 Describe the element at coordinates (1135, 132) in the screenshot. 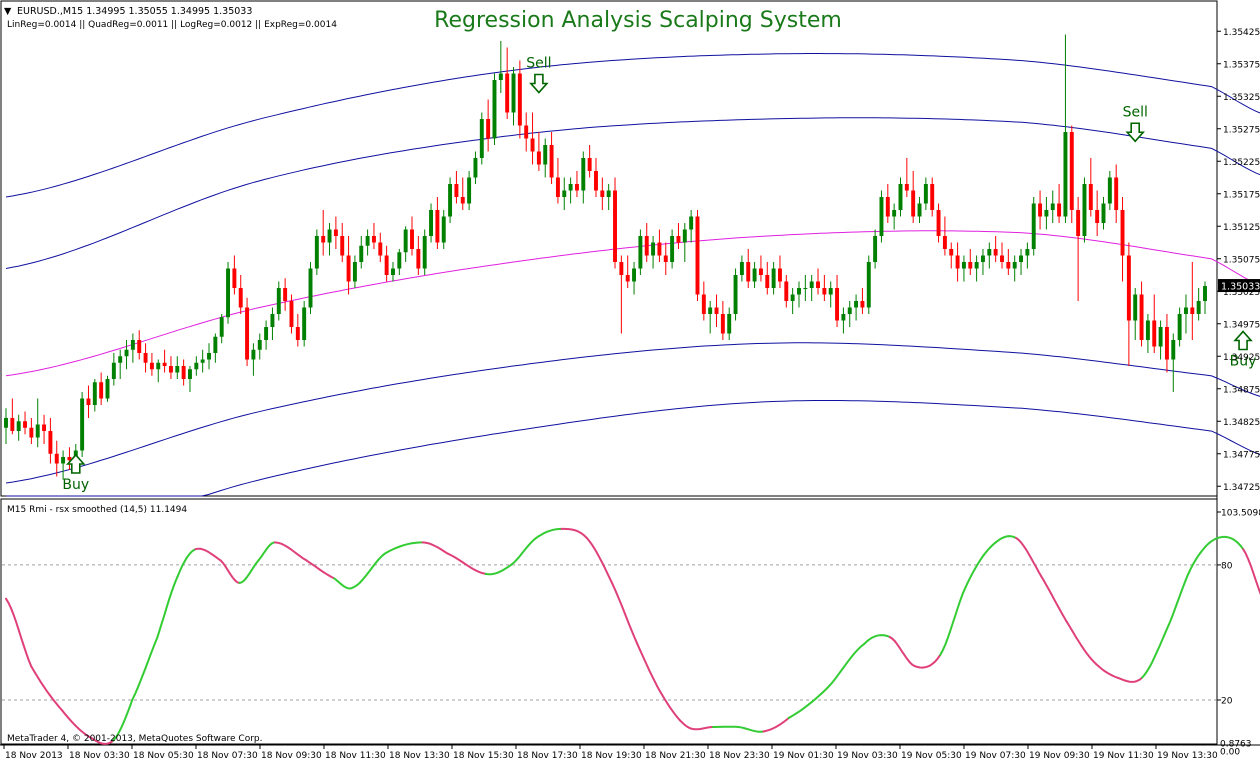

I see `arrow-down-icon` at that location.